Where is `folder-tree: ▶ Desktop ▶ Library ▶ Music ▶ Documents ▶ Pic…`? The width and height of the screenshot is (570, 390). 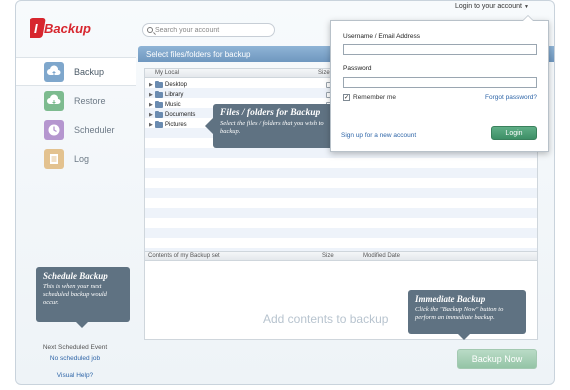 folder-tree: ▶ Desktop ▶ Library ▶ Music ▶ Documents ▶ Pic… is located at coordinates (240, 105).